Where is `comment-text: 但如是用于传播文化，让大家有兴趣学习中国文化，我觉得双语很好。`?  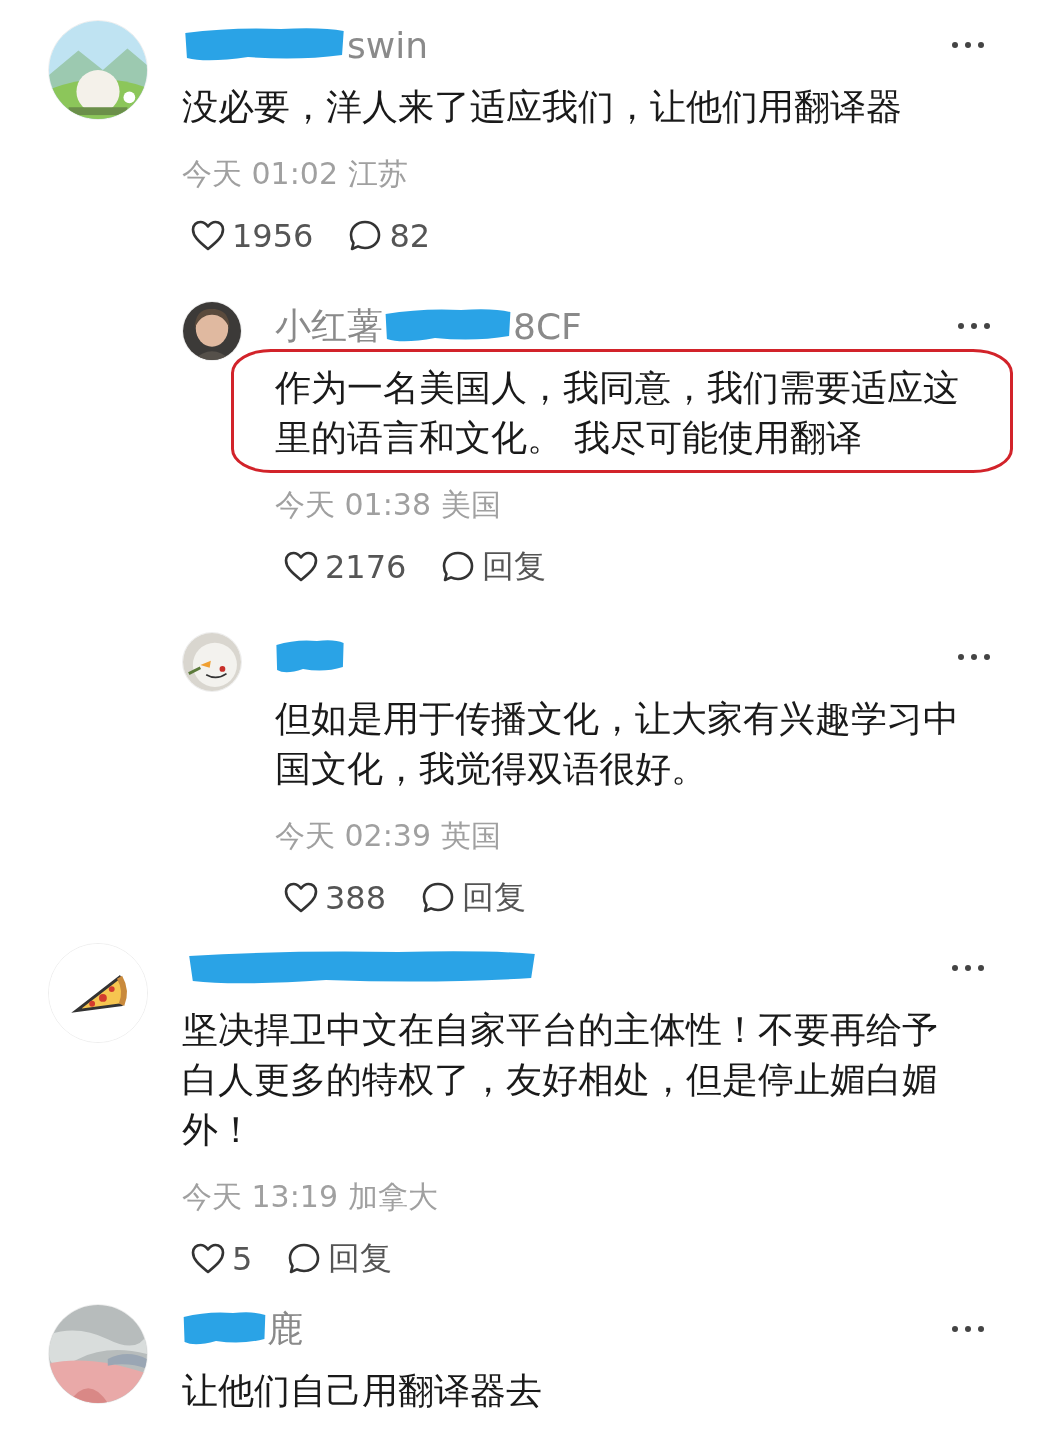
comment-text: 但如是用于传播文化，让大家有兴趣学习中国文化，我觉得双语很好。 is located at coordinates (617, 743).